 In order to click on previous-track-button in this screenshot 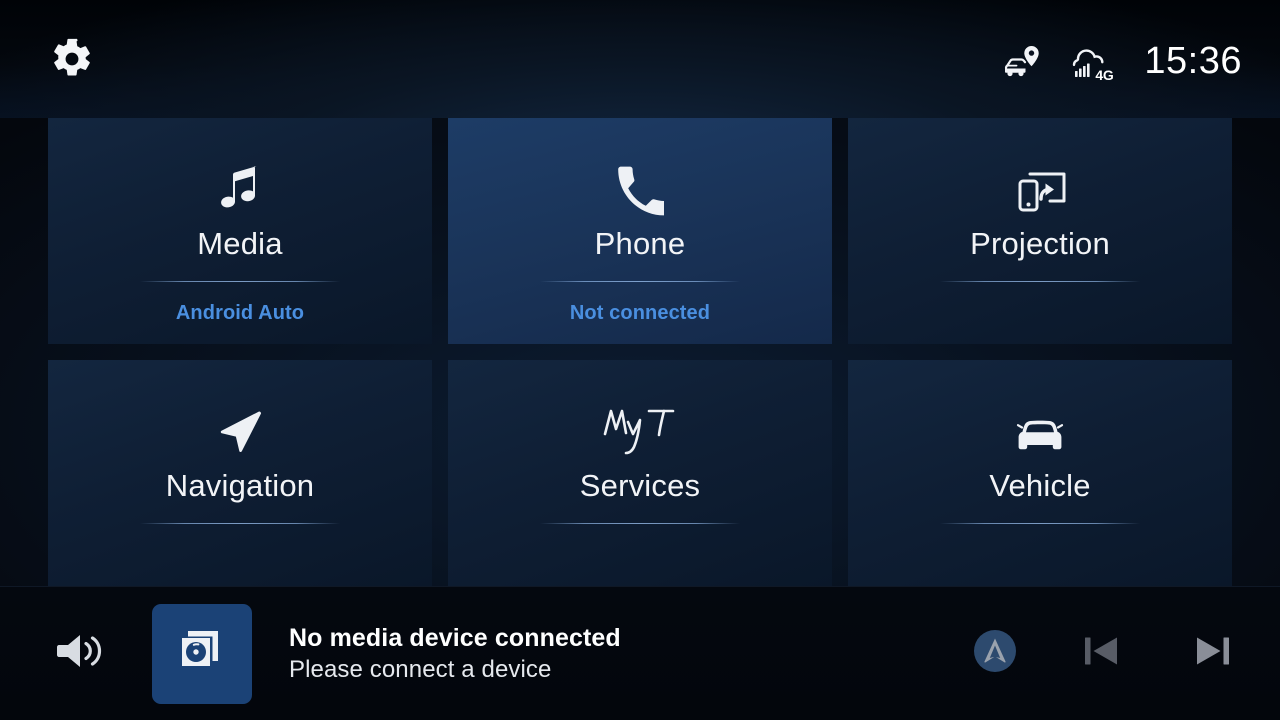, I will do `click(1101, 653)`.